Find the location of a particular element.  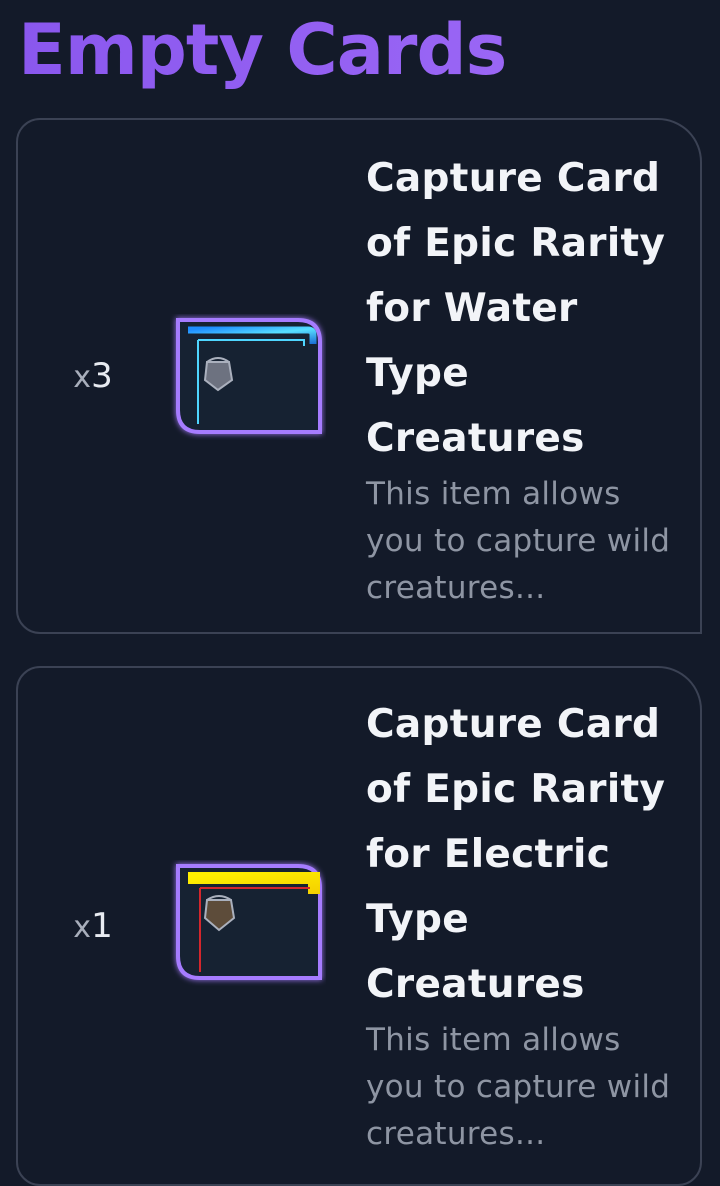

quantity-value: 3 is located at coordinates (102, 376).